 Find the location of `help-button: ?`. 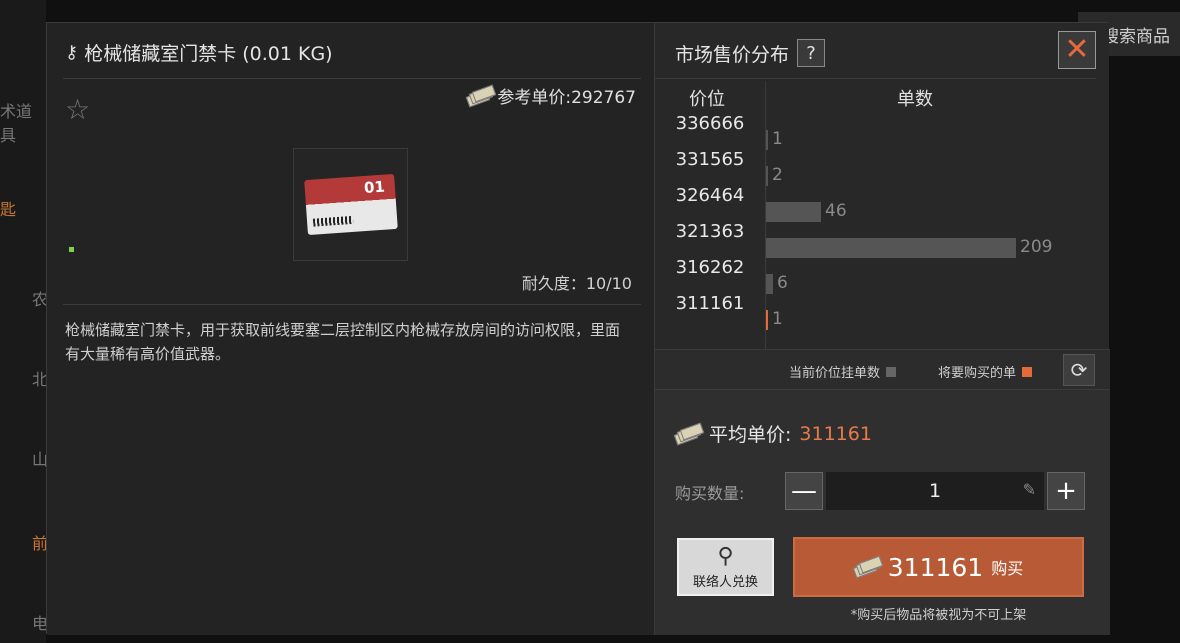

help-button: ? is located at coordinates (811, 53).